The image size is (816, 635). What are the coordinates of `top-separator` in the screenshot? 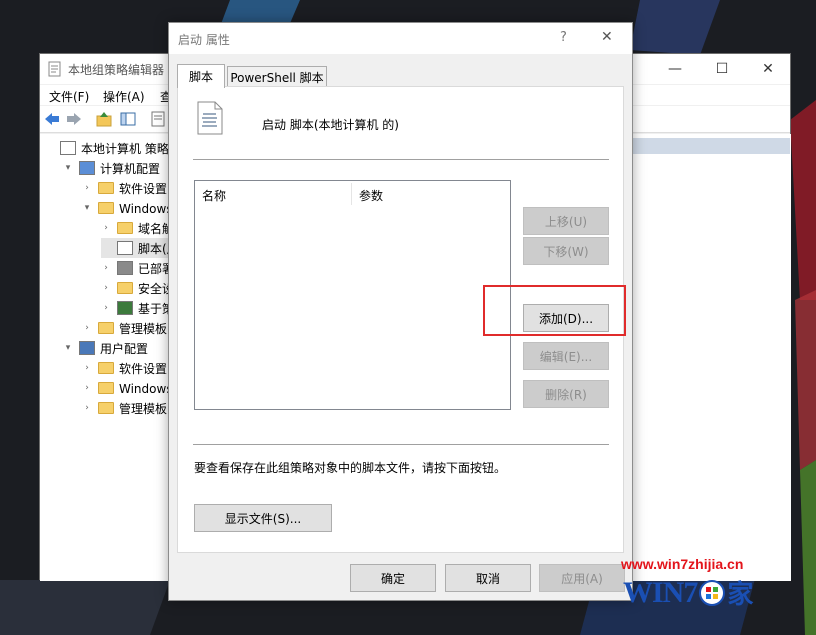 It's located at (401, 159).